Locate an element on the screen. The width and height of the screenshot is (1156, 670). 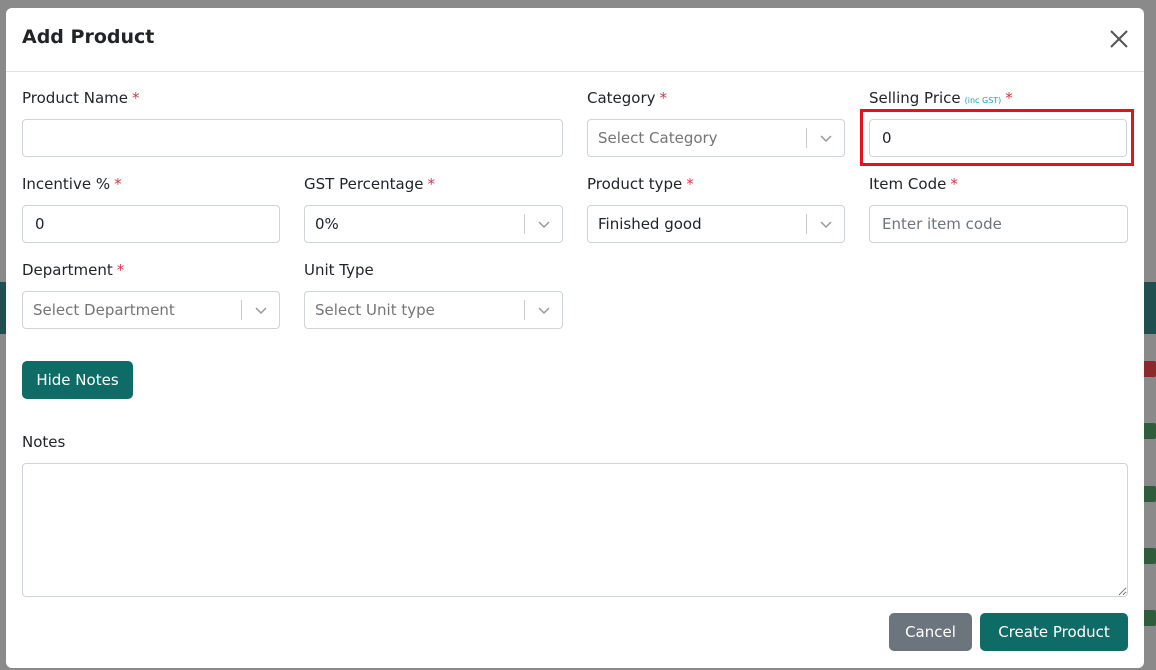
unit-type-select-value: Select Unit type is located at coordinates (375, 310).